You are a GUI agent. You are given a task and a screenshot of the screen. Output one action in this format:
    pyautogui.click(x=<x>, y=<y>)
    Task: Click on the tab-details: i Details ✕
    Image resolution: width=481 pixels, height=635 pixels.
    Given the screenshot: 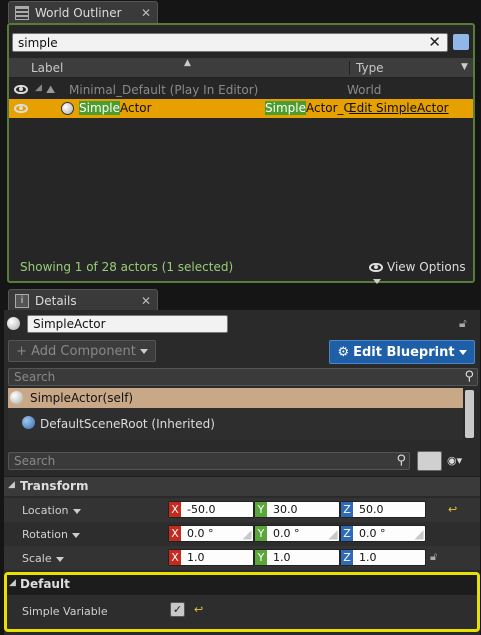 What is the action you would take?
    pyautogui.click(x=83, y=300)
    